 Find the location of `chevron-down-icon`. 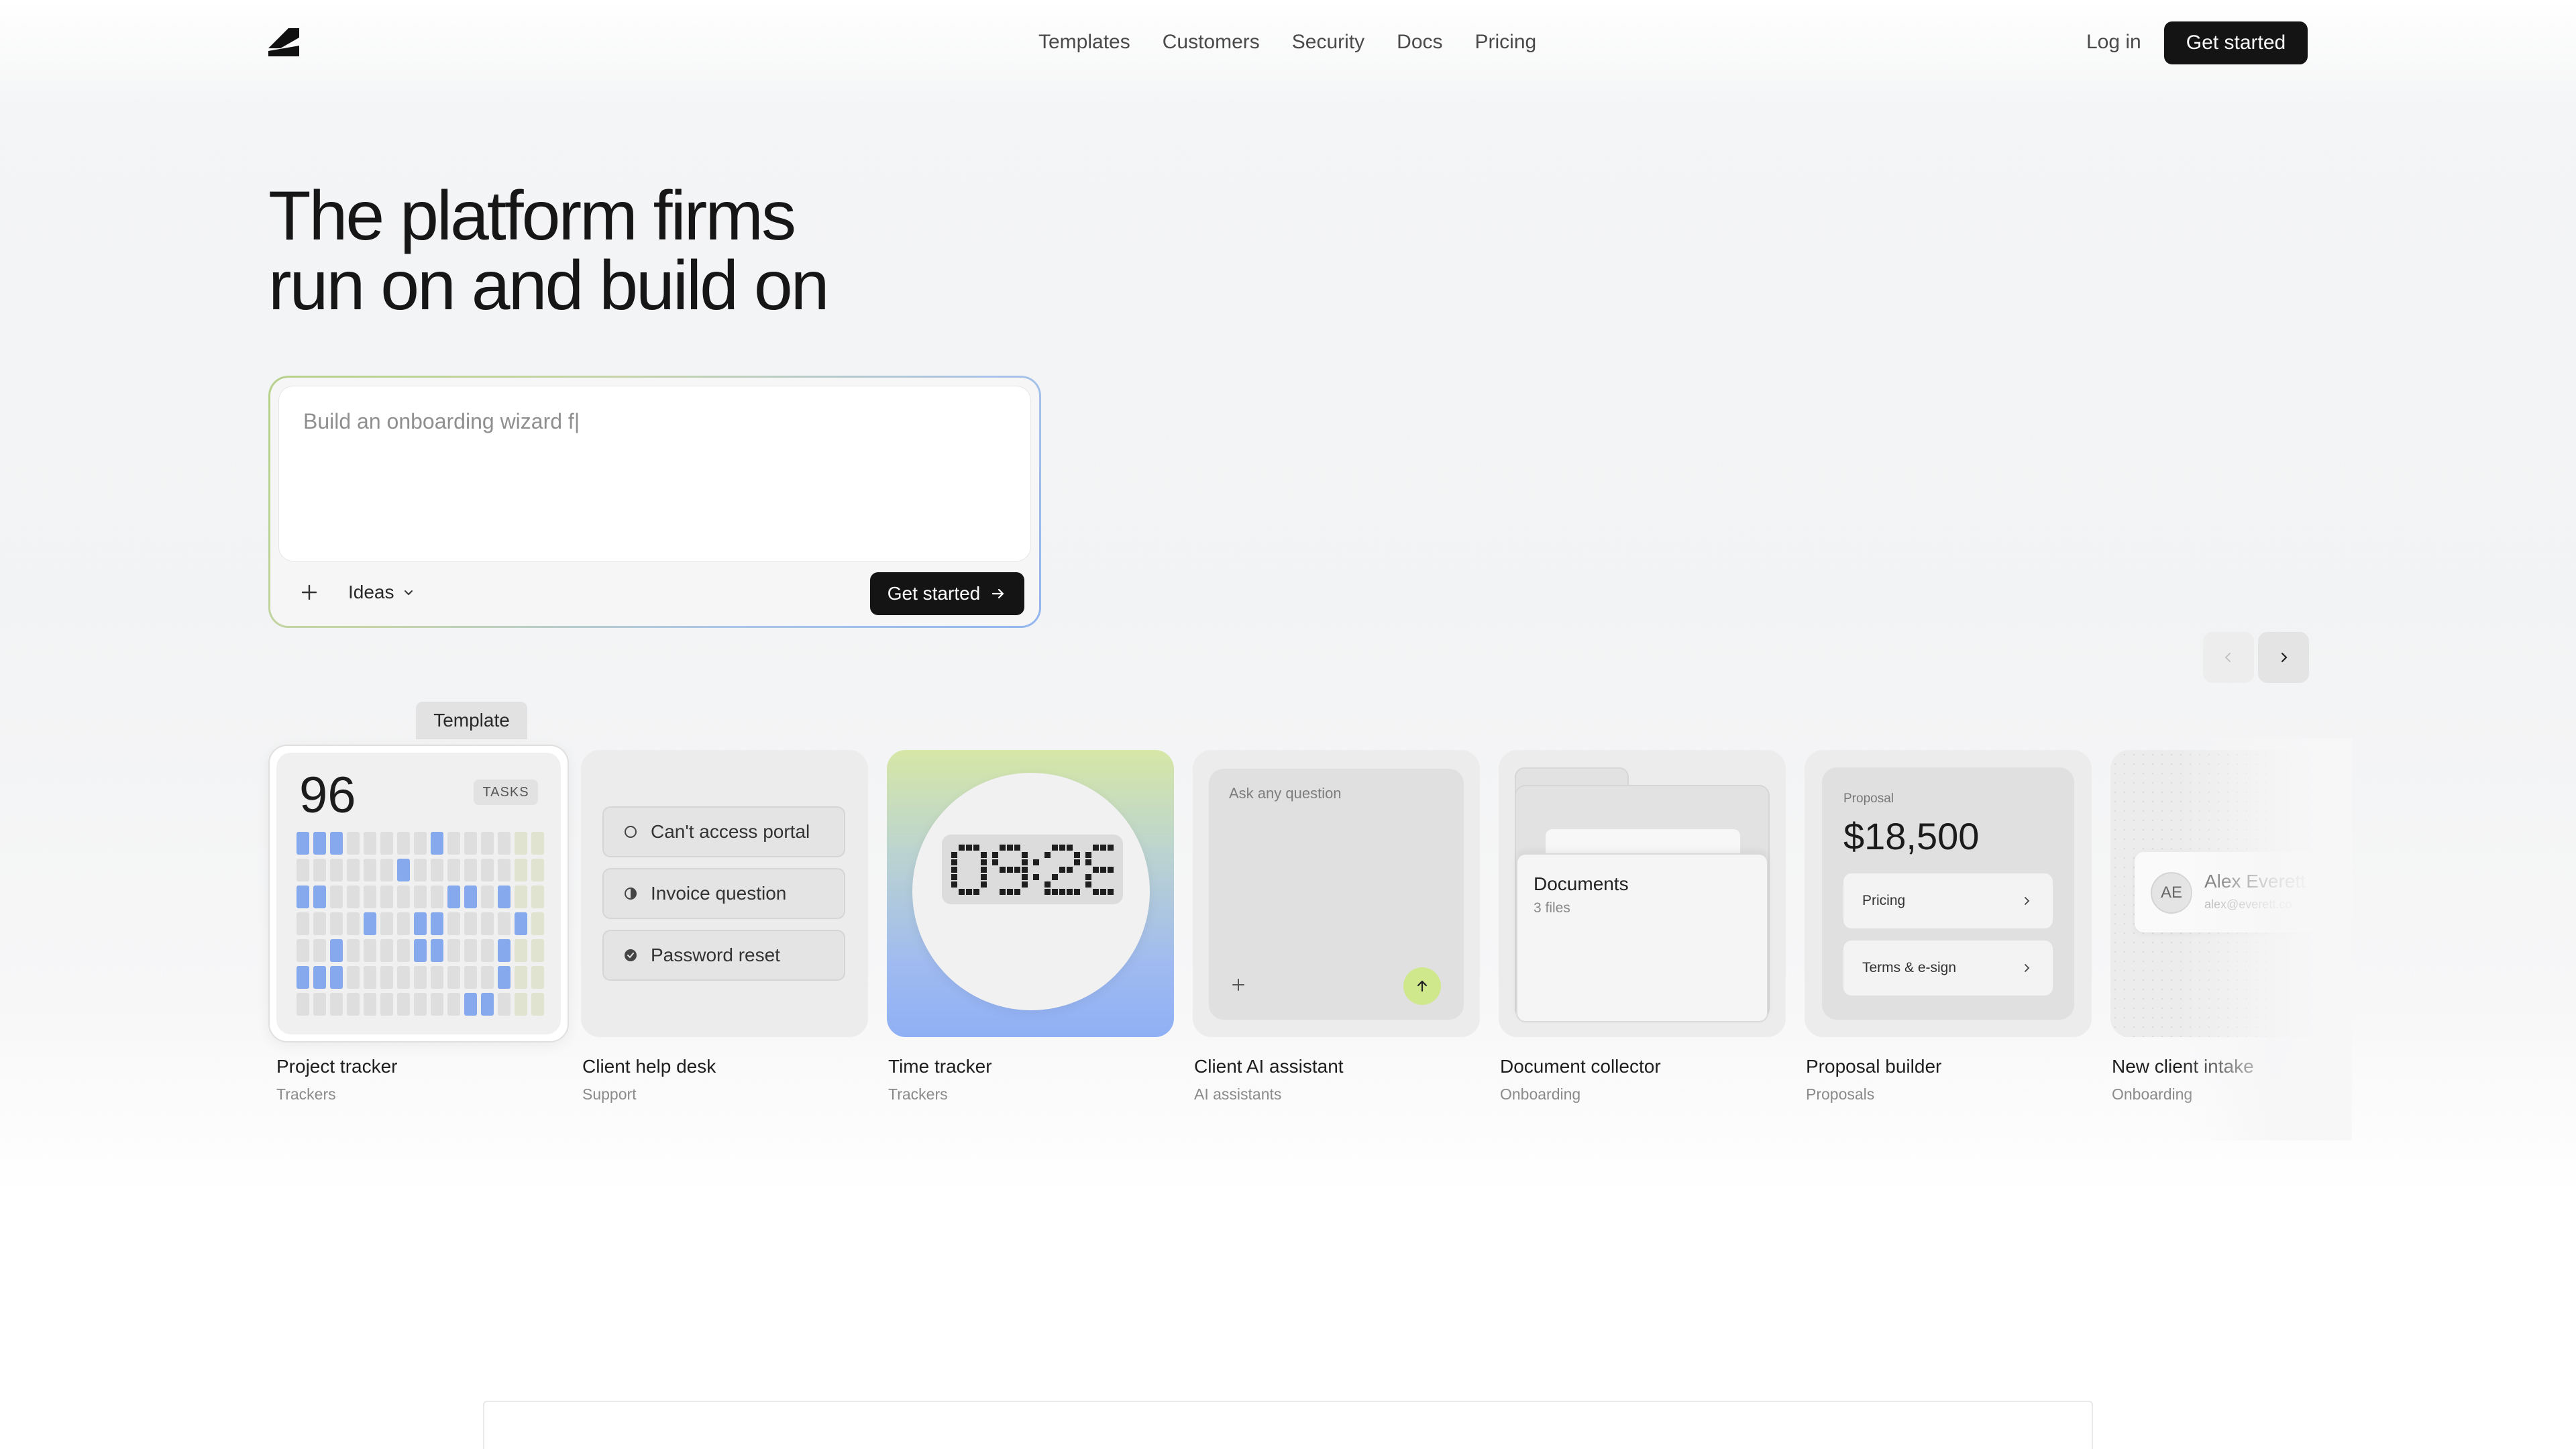

chevron-down-icon is located at coordinates (408, 593).